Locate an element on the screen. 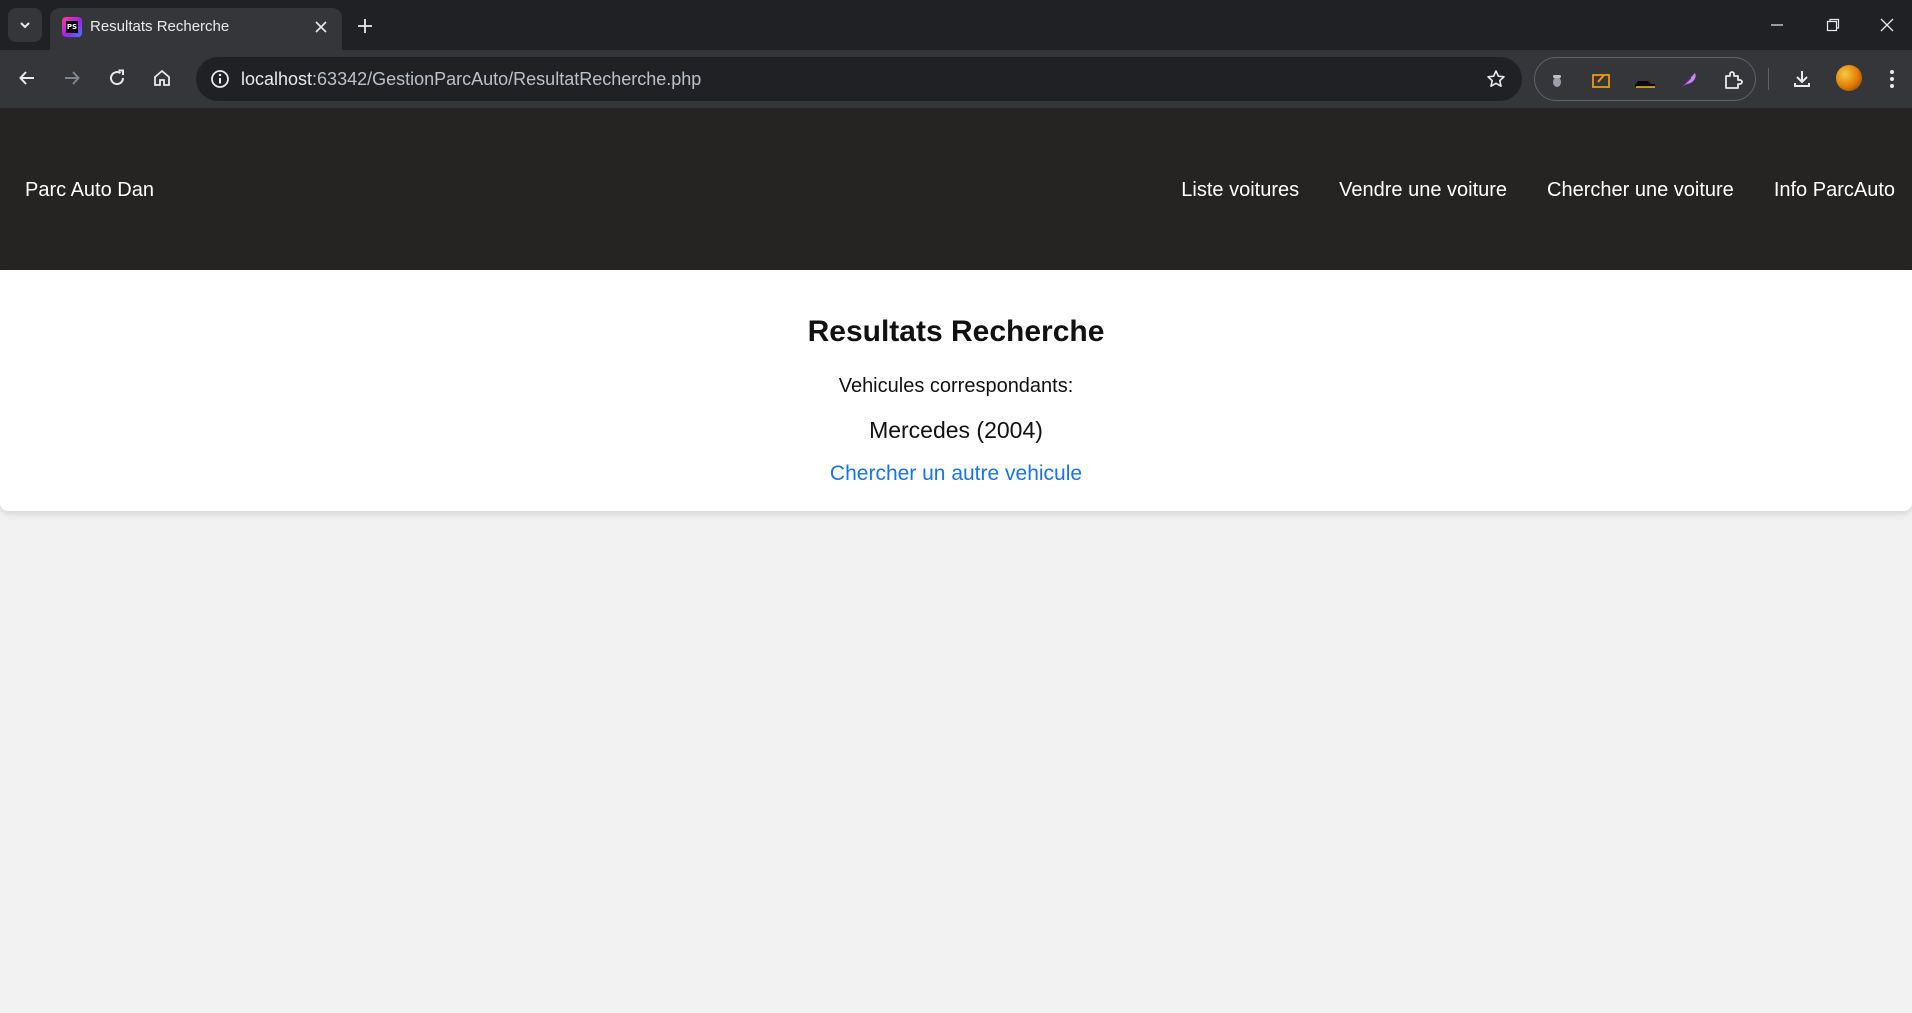 Image resolution: width=1912 pixels, height=1013 pixels. close-icon is located at coordinates (321, 27).